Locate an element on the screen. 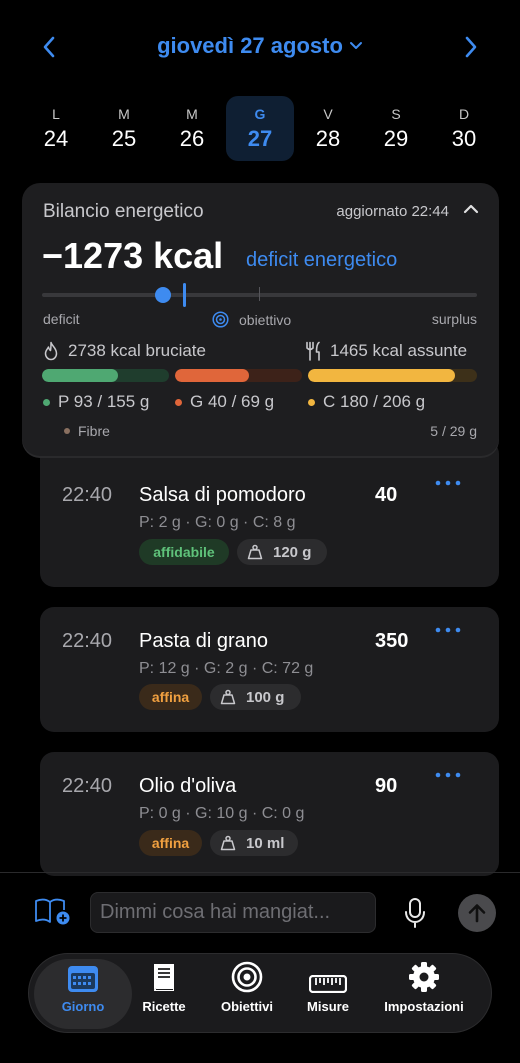  day-letter: D is located at coordinates (464, 114).